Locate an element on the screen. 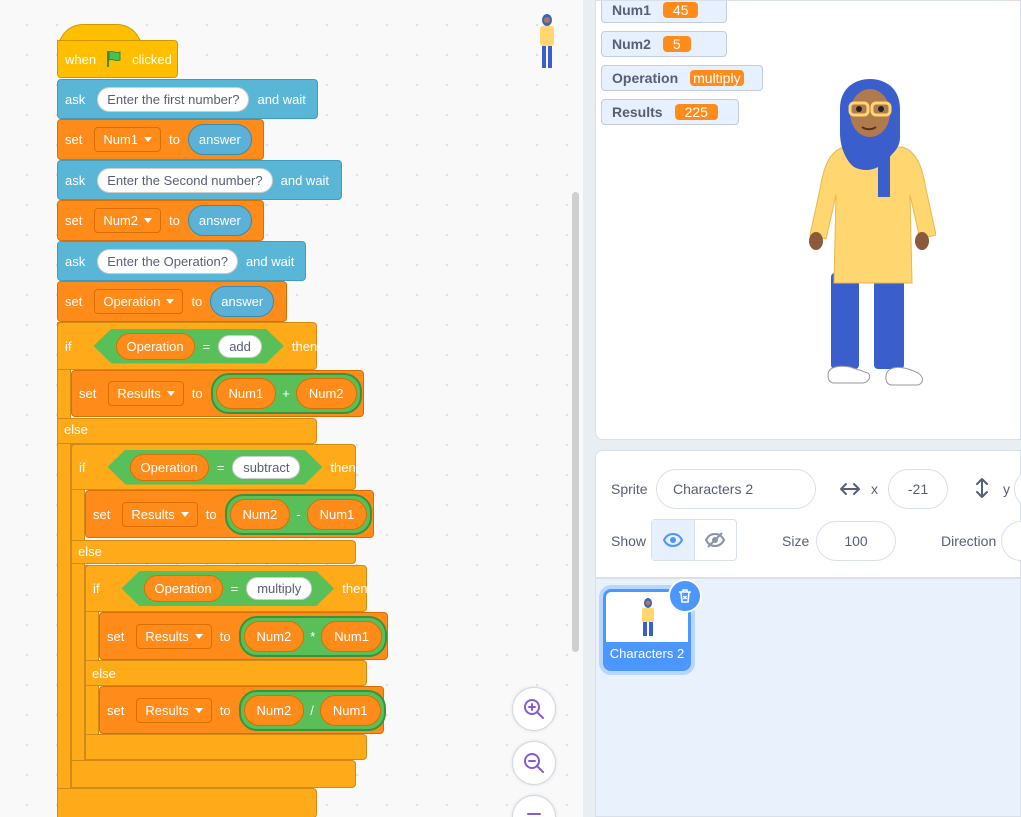 The image size is (1021, 817). x-value: -21 is located at coordinates (918, 489).